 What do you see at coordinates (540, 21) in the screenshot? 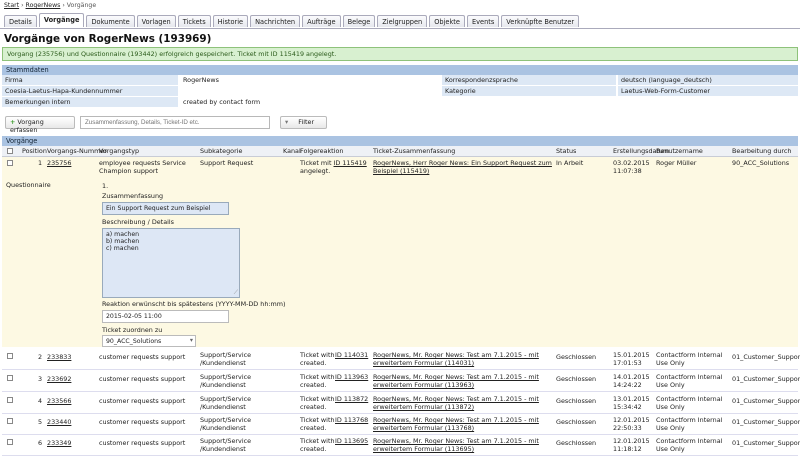
I see `tab-verknuepfte-benutzer: Verknüpfte Benutzer` at bounding box center [540, 21].